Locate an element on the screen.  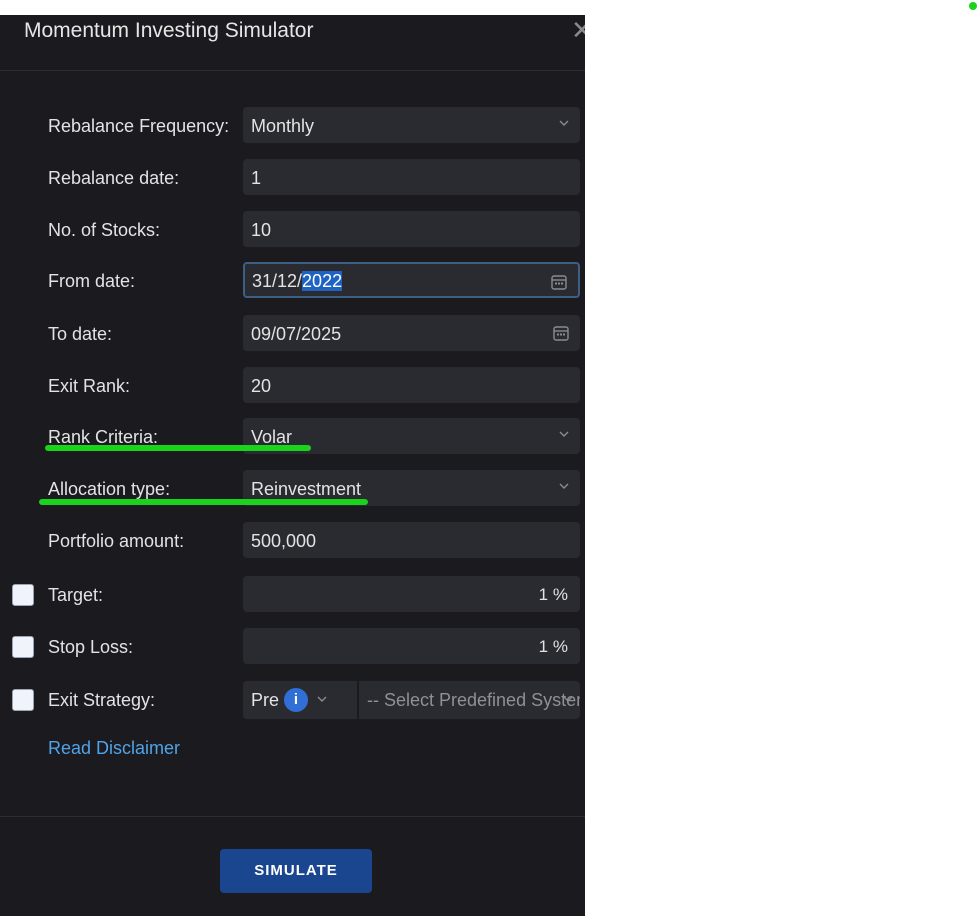
from-date-prefix: 31/12/ is located at coordinates (277, 281).